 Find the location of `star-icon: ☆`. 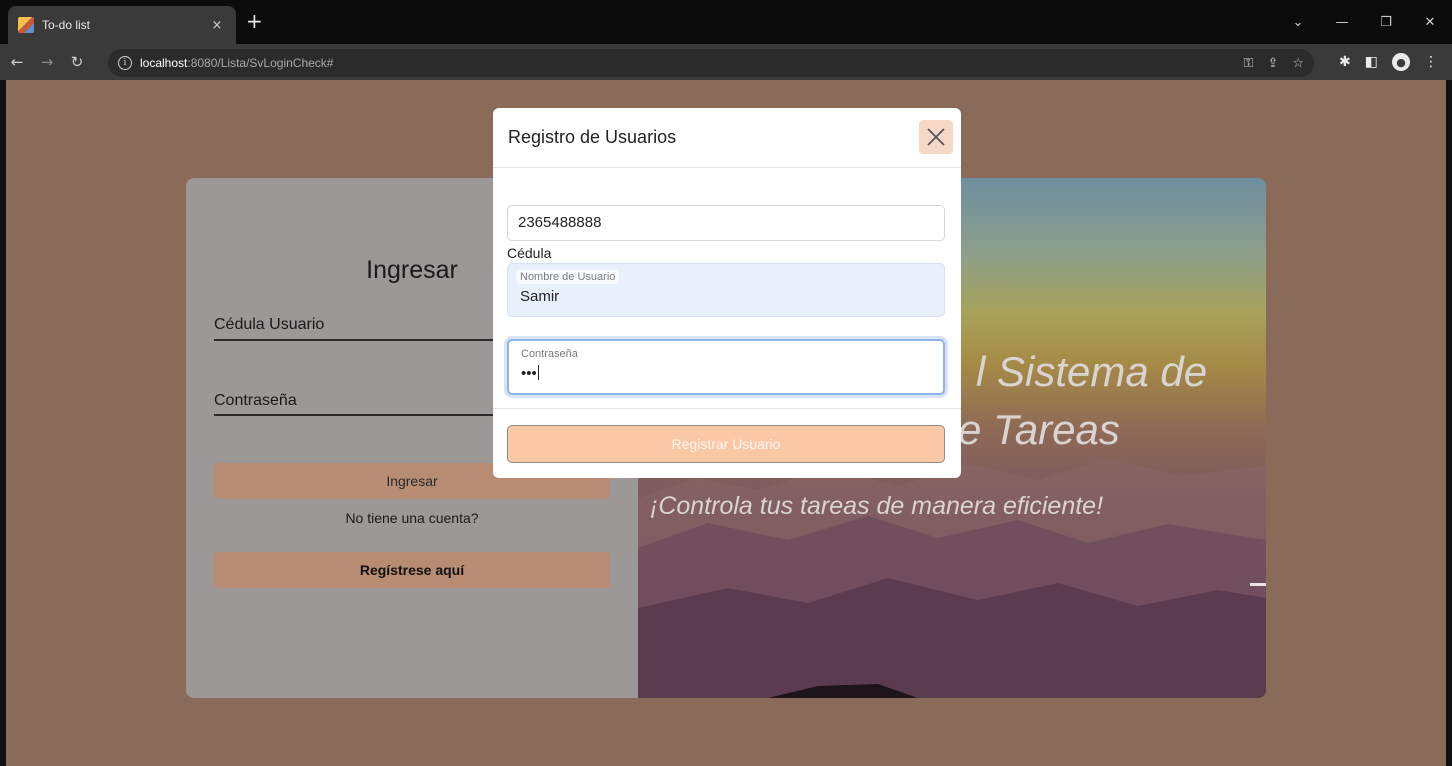

star-icon: ☆ is located at coordinates (1298, 63).